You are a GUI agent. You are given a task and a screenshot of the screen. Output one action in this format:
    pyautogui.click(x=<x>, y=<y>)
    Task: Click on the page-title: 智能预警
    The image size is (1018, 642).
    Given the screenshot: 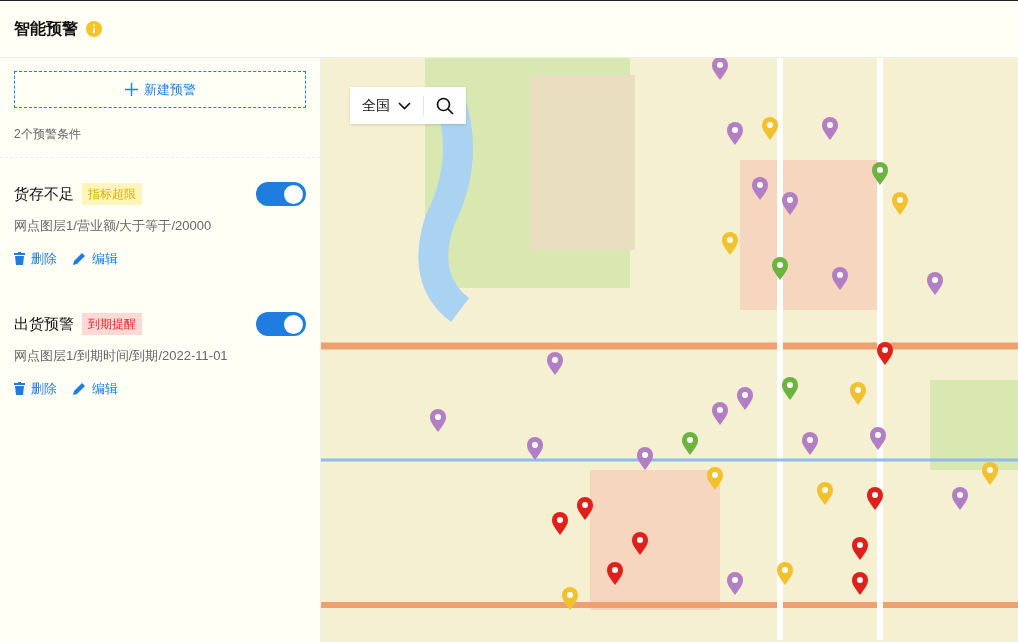 What is the action you would take?
    pyautogui.click(x=46, y=29)
    